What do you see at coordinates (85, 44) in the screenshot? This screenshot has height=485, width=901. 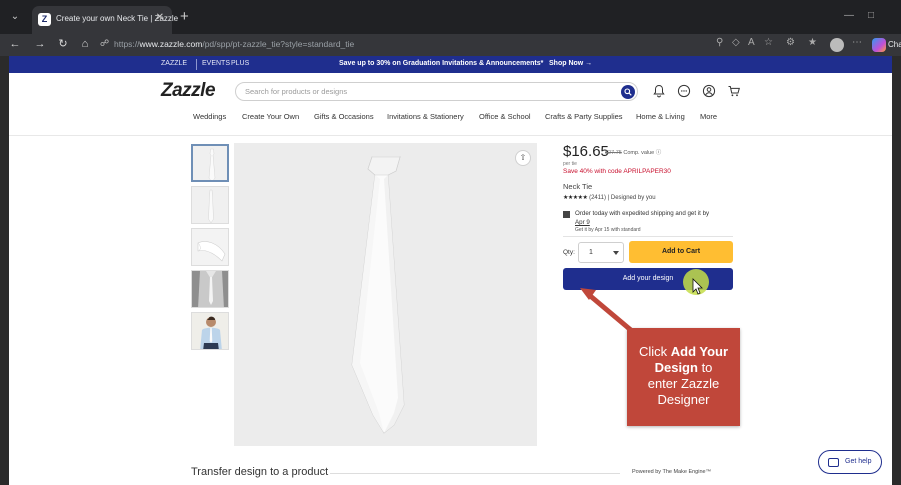 I see `home-icon: ⌂` at bounding box center [85, 44].